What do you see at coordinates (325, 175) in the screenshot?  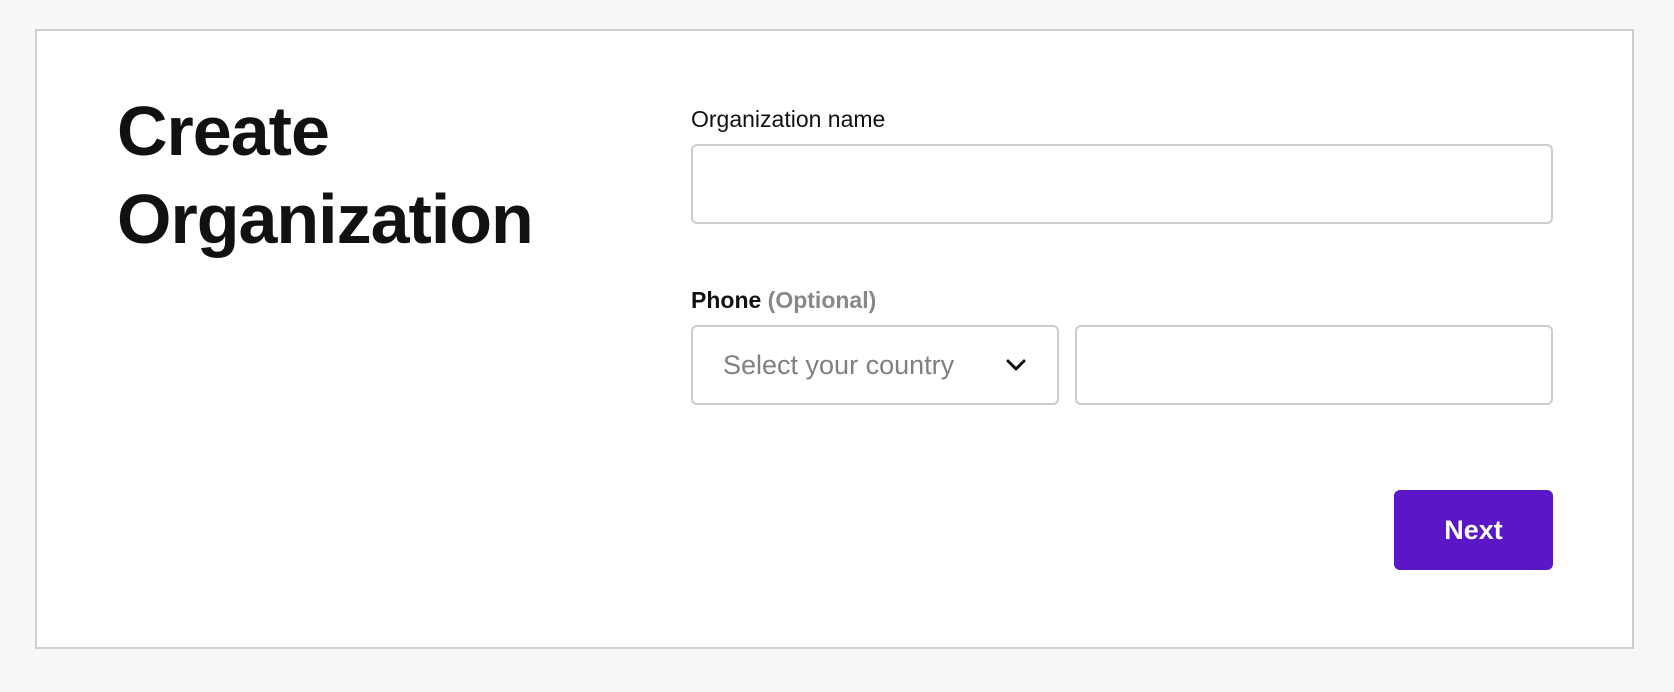 I see `page-title: Create Organization` at bounding box center [325, 175].